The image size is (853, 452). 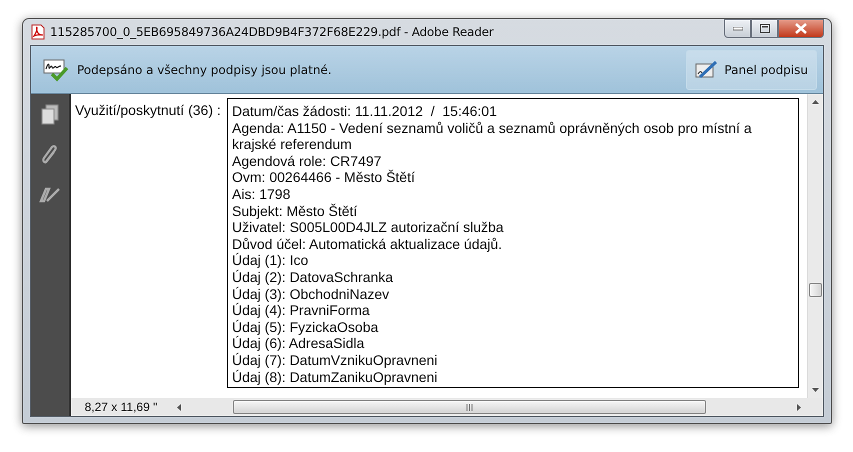 What do you see at coordinates (271, 260) in the screenshot?
I see `text-line: Údaj (1): Ico` at bounding box center [271, 260].